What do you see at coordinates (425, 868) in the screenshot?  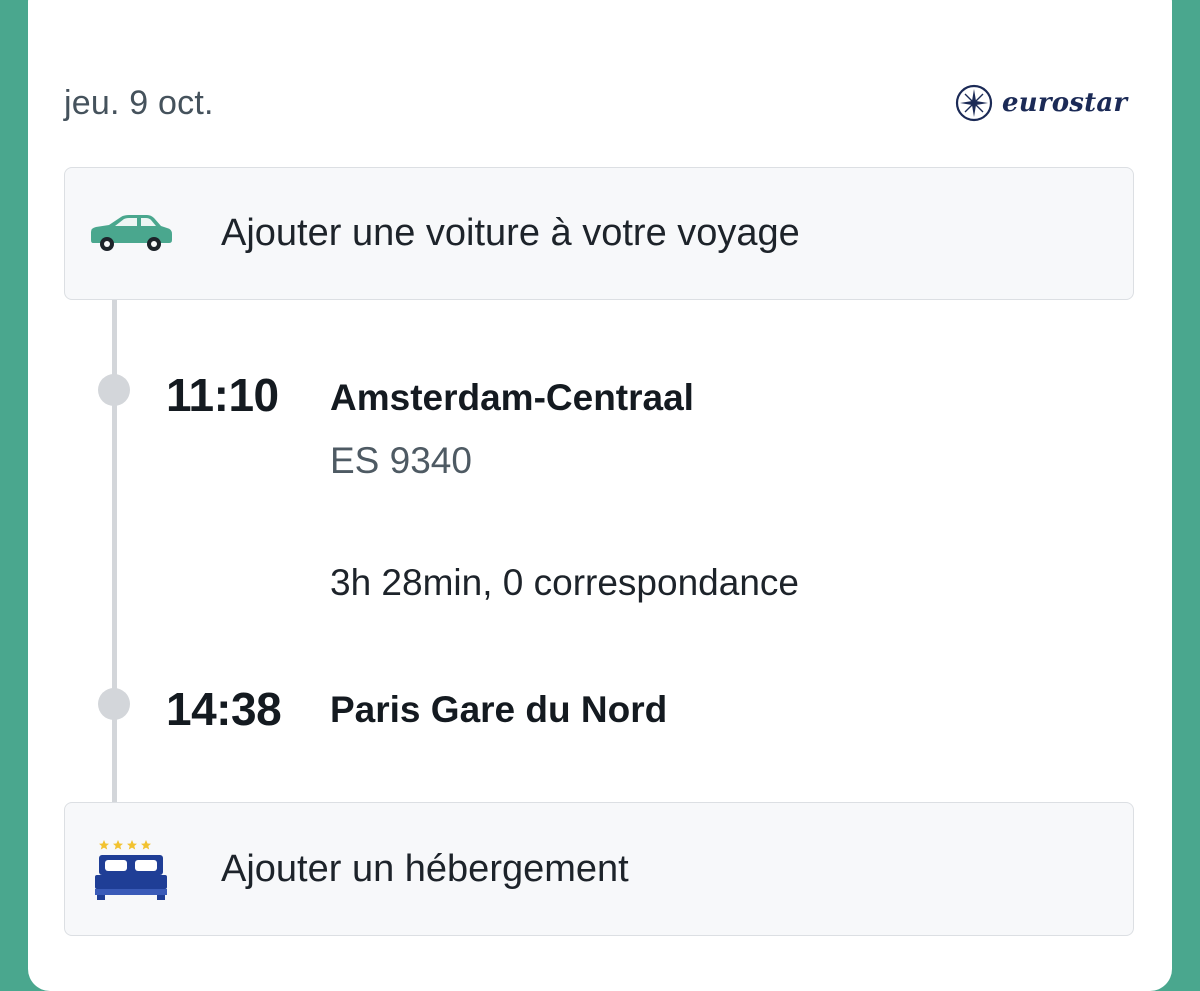 I see `add-hotel-label: Ajouter un hébergement` at bounding box center [425, 868].